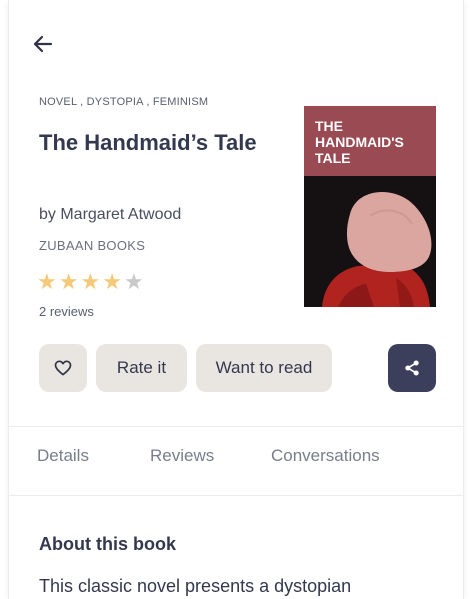 The height and width of the screenshot is (599, 470). I want to click on reviews-count: 2 reviews, so click(66, 311).